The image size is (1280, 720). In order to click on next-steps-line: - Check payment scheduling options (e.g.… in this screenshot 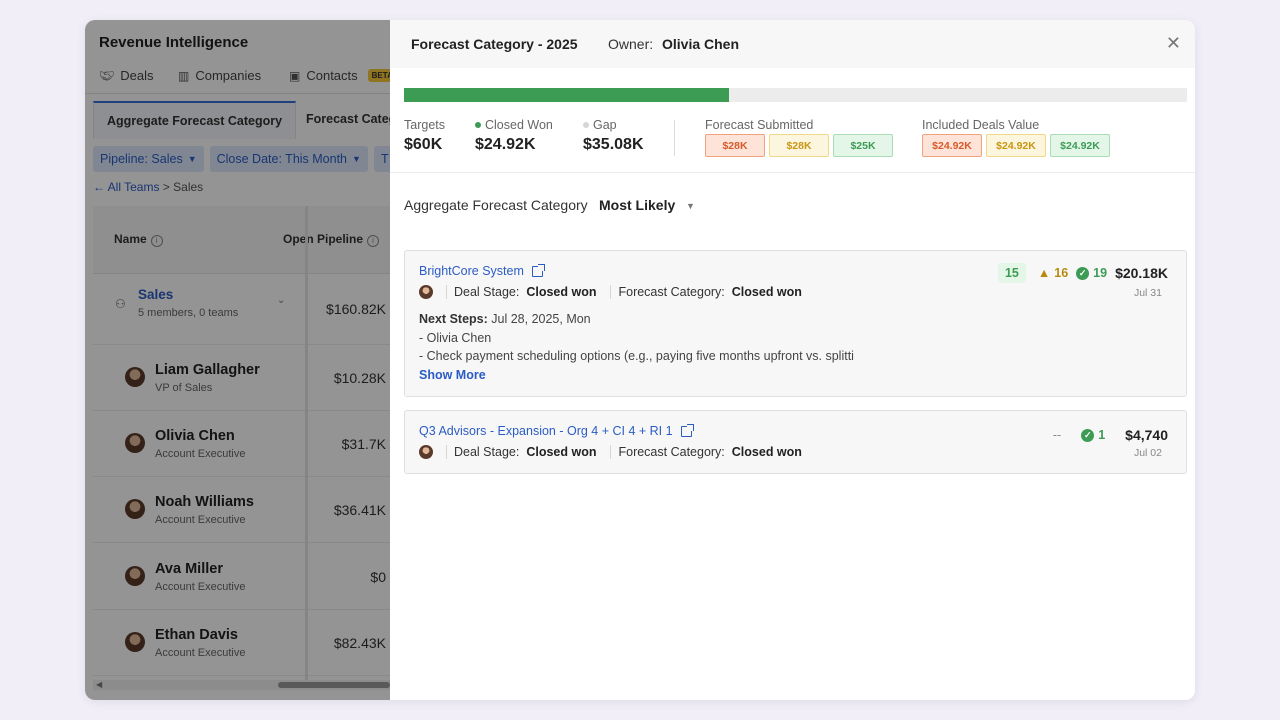, I will do `click(636, 356)`.